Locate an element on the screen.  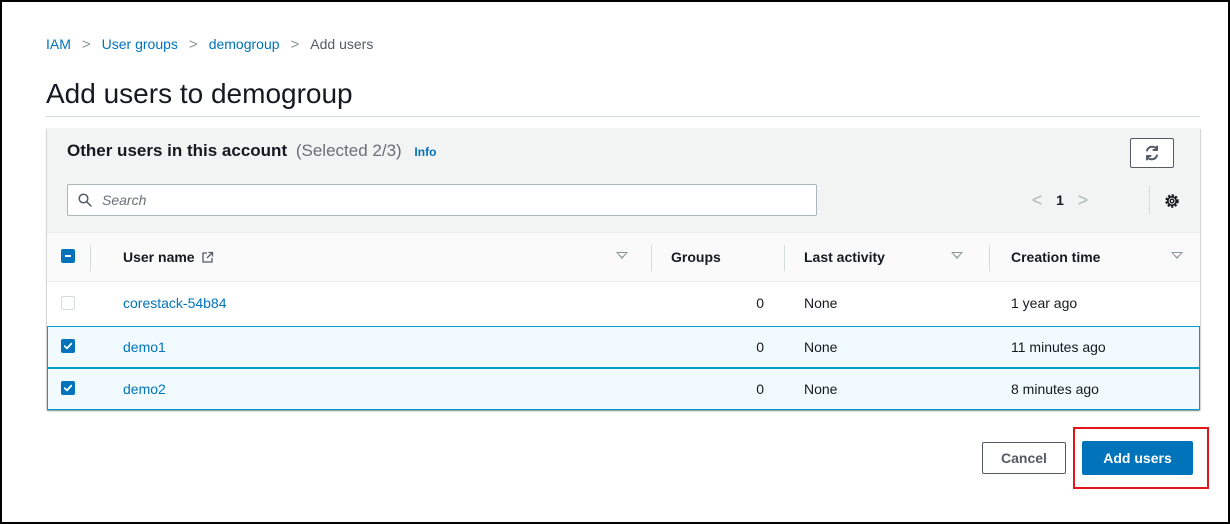
column-header-label: User name is located at coordinates (159, 257).